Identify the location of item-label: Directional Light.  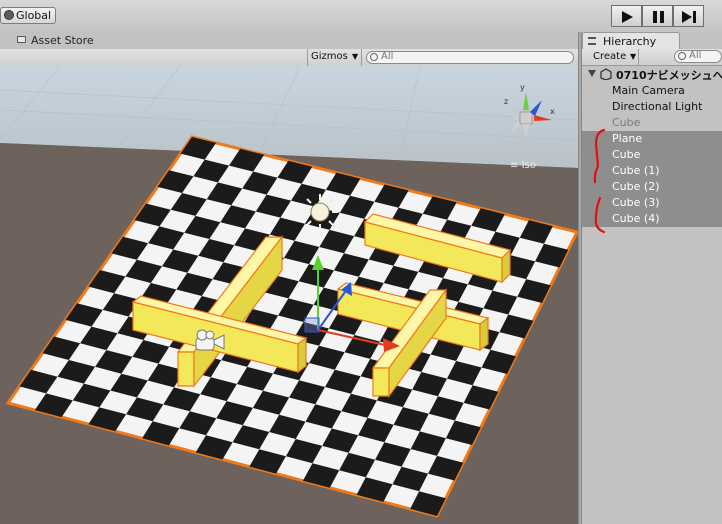
(657, 106).